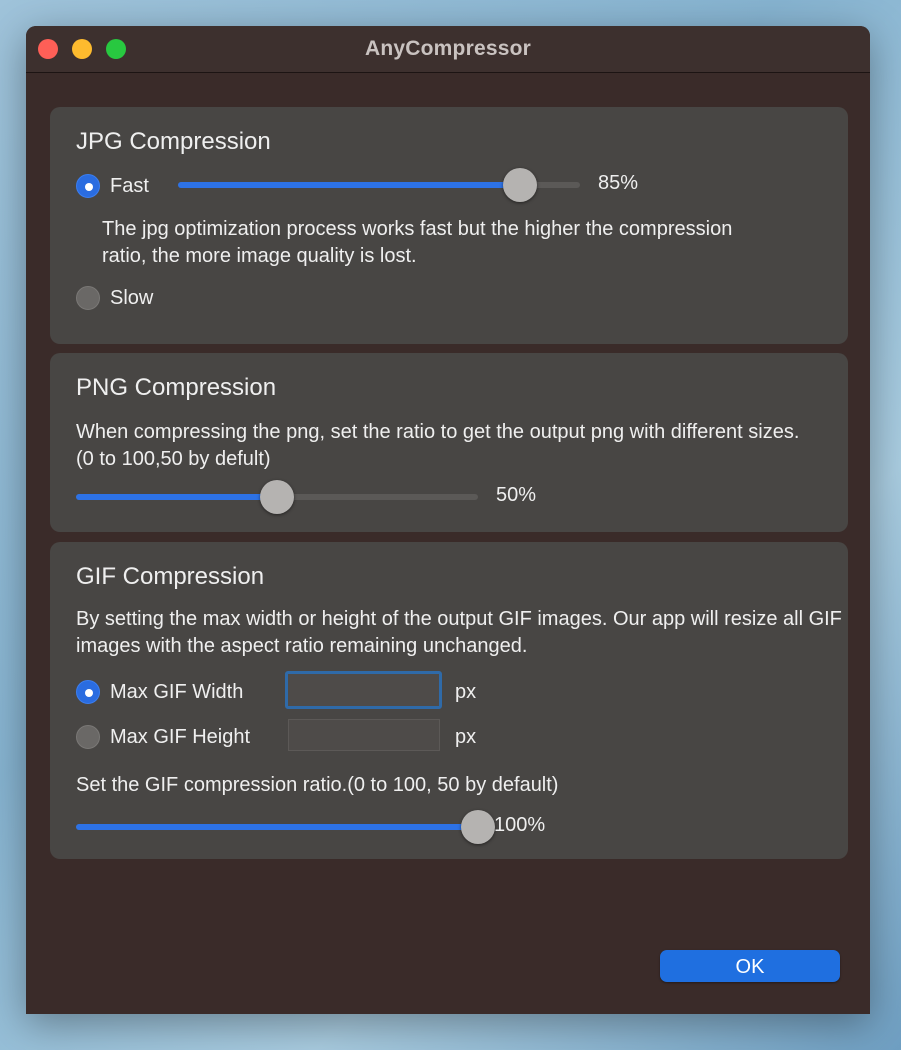  What do you see at coordinates (88, 737) in the screenshot?
I see `max-height-radio` at bounding box center [88, 737].